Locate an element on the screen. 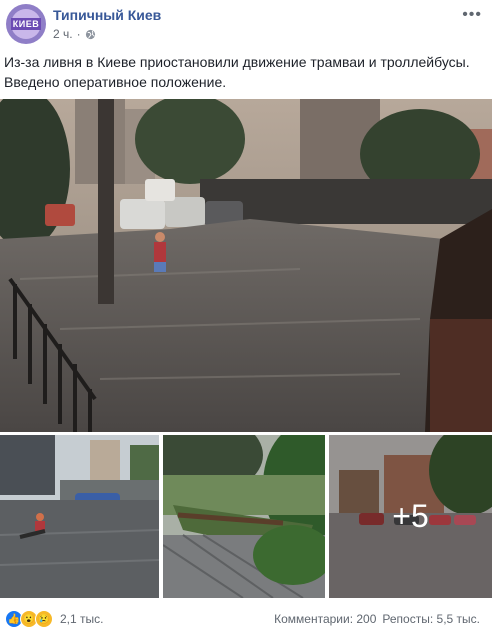 This screenshot has width=492, height=637. flooded-underpass-image is located at coordinates (79, 516).